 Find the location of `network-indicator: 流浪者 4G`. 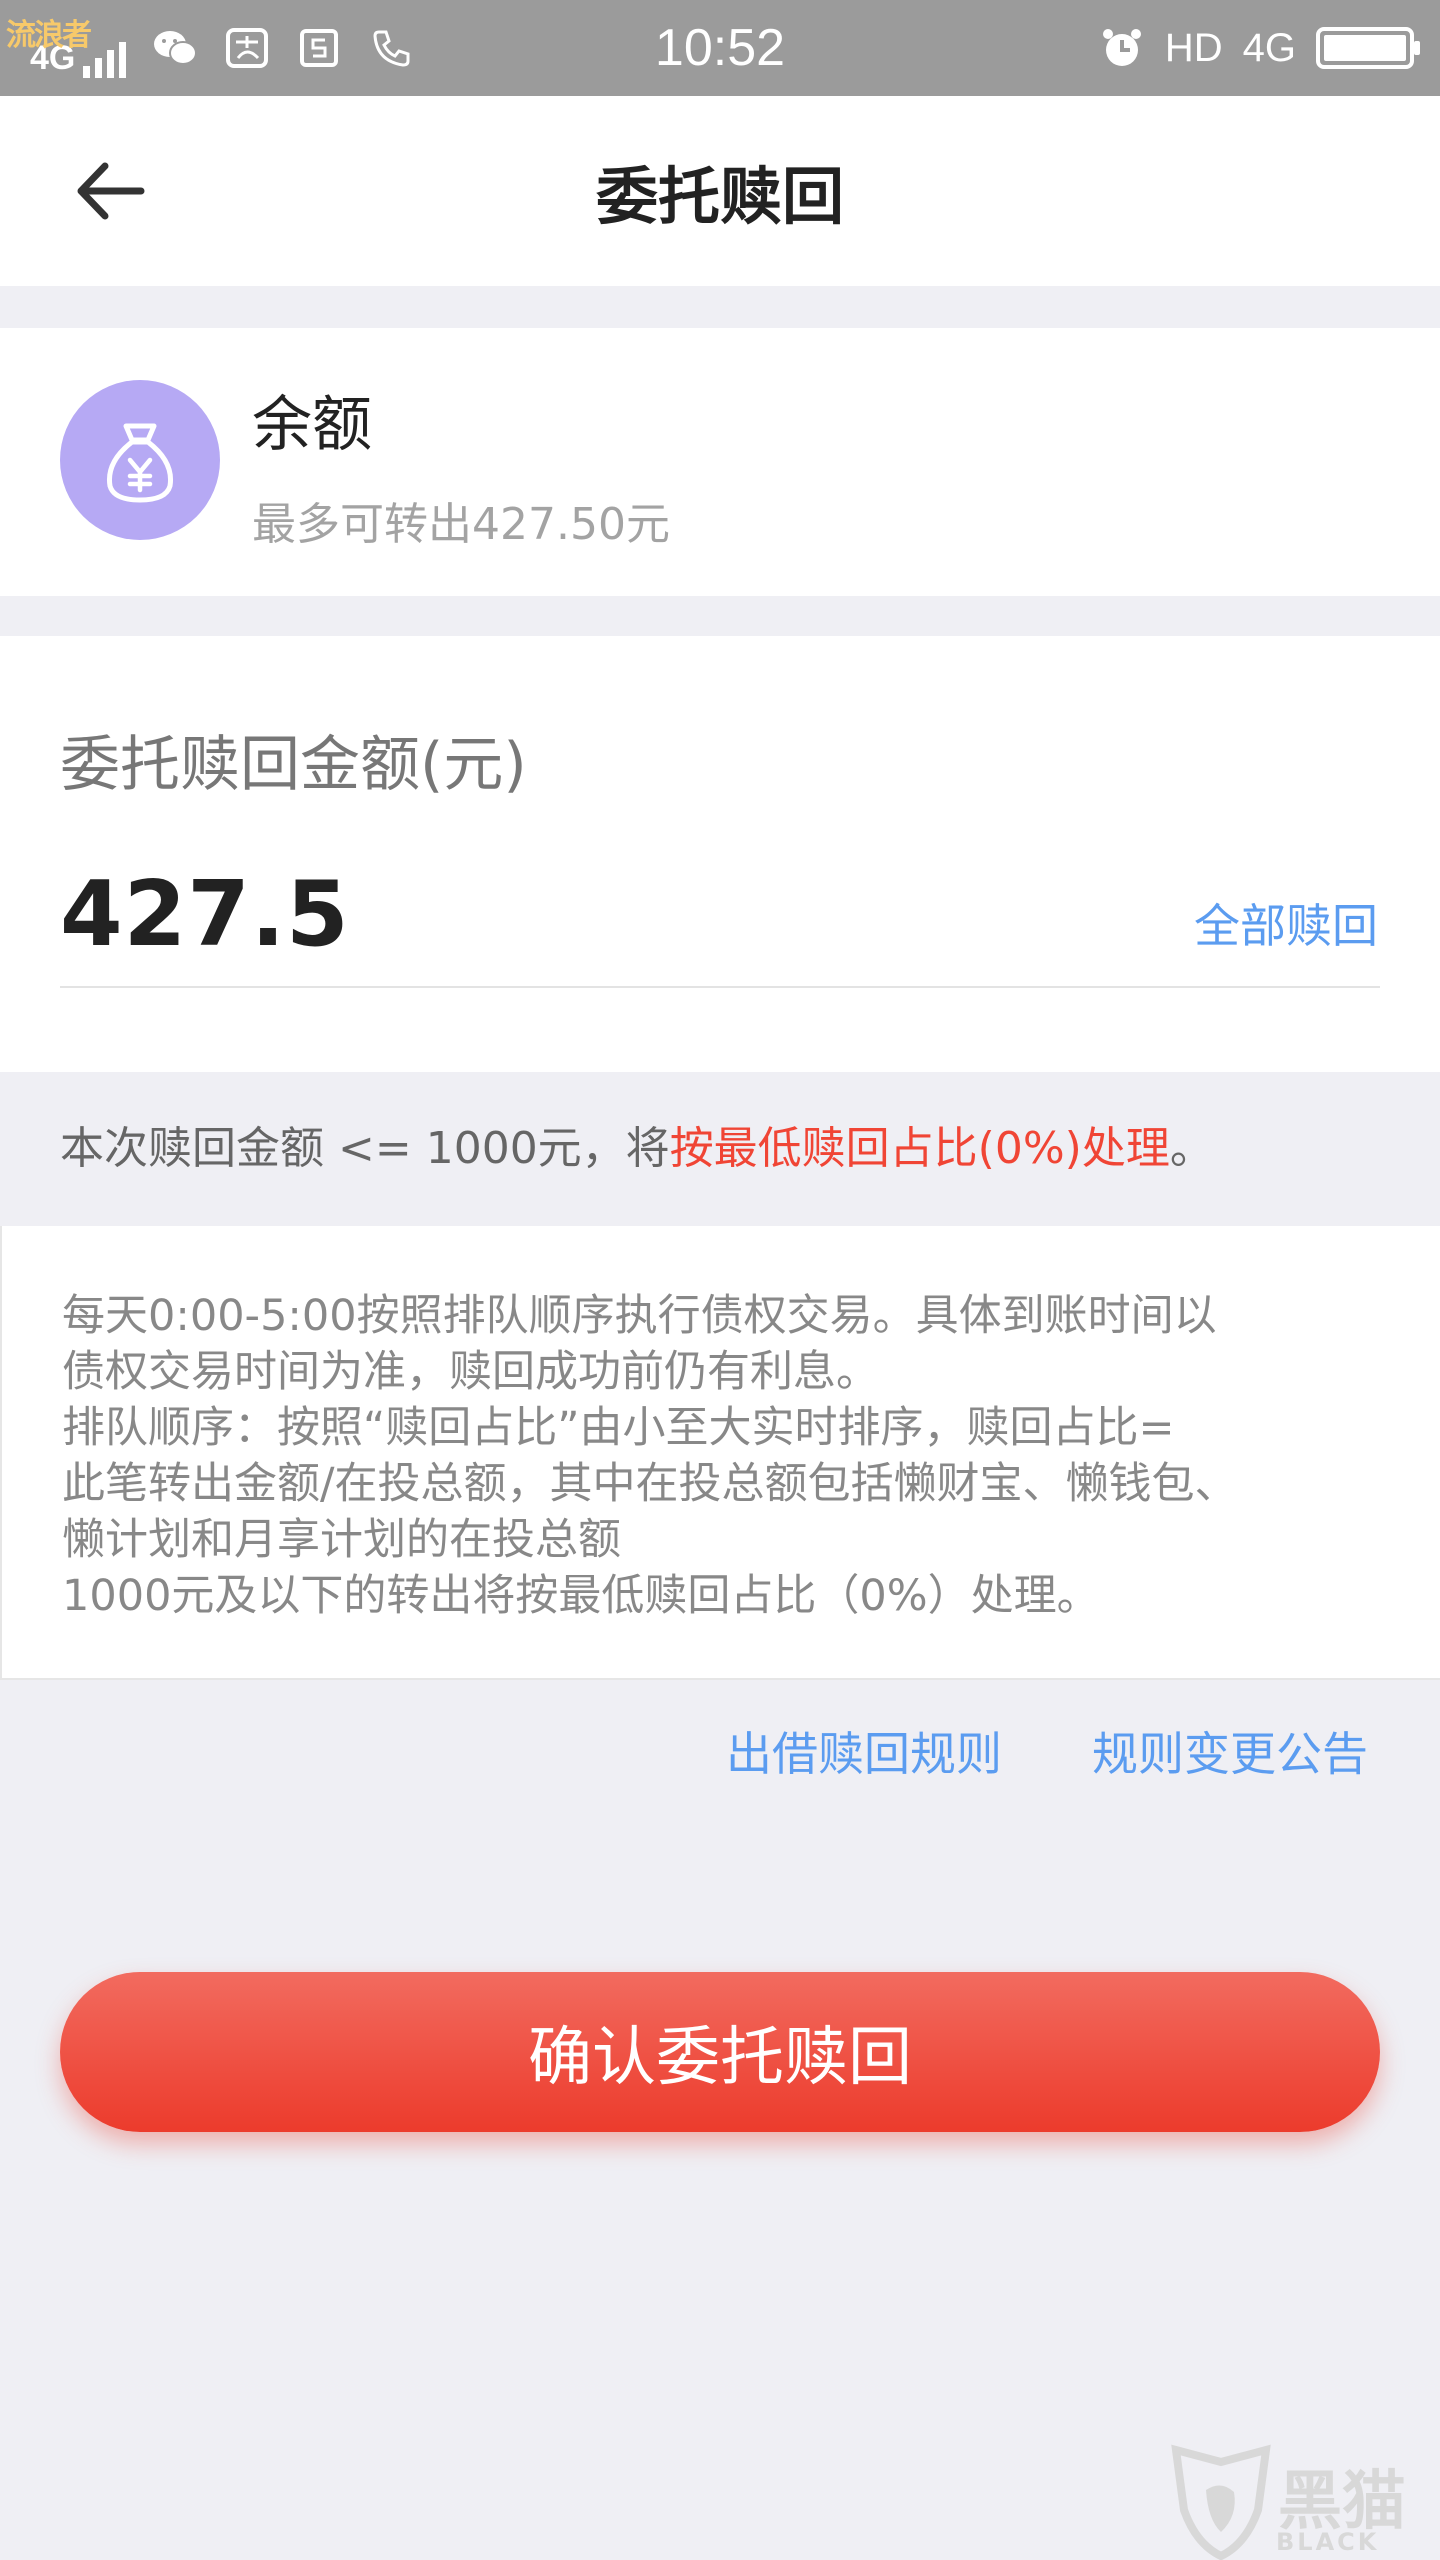

network-indicator: 流浪者 4G is located at coordinates (66, 48).